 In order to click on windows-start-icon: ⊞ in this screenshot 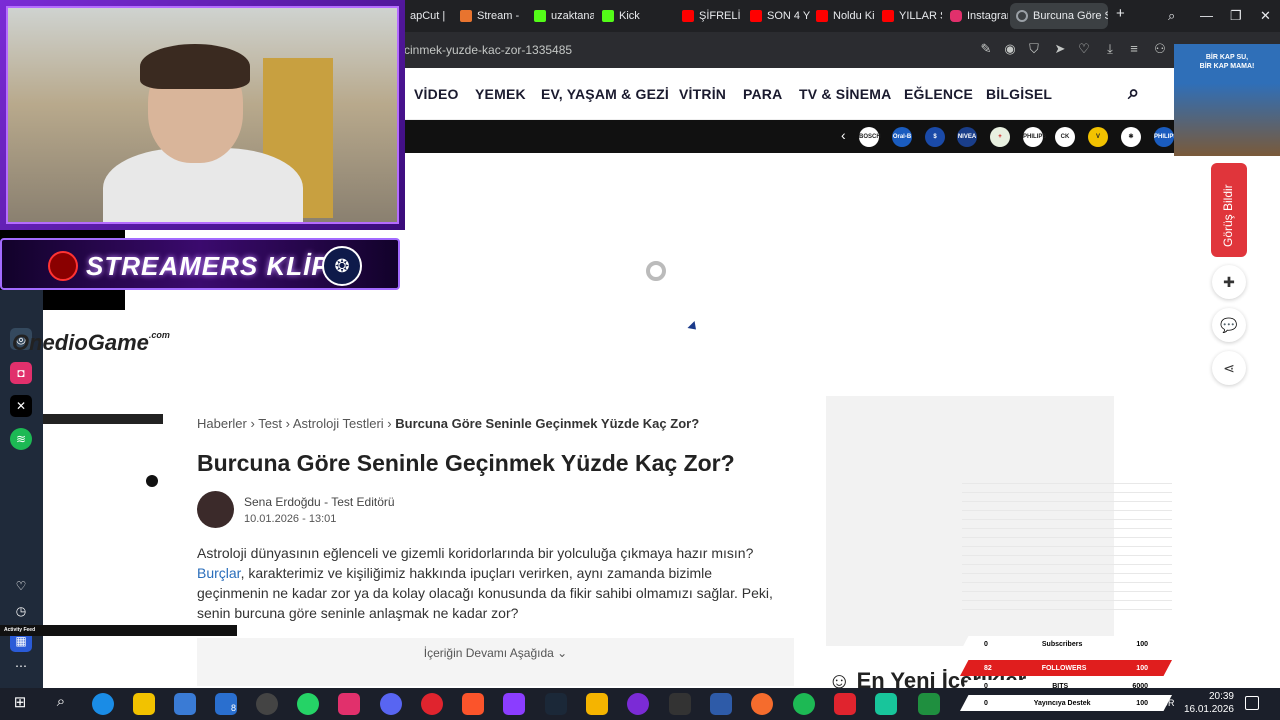, I will do `click(20, 704)`.